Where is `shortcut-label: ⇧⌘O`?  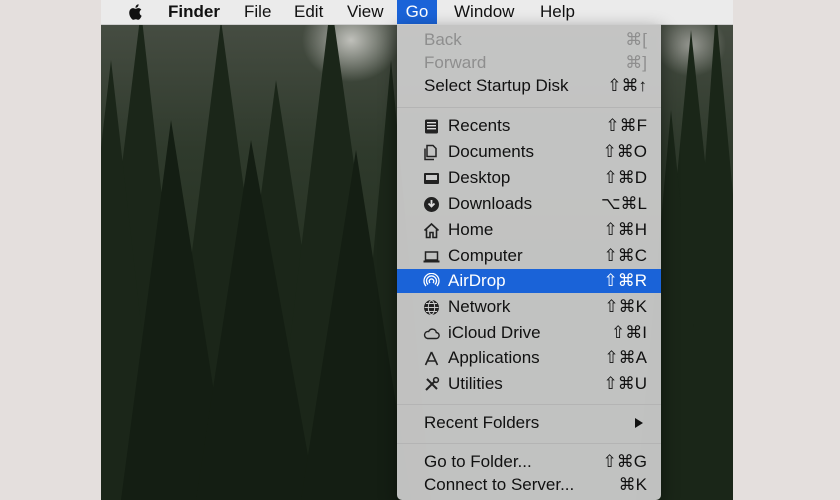
shortcut-label: ⇧⌘O is located at coordinates (624, 151).